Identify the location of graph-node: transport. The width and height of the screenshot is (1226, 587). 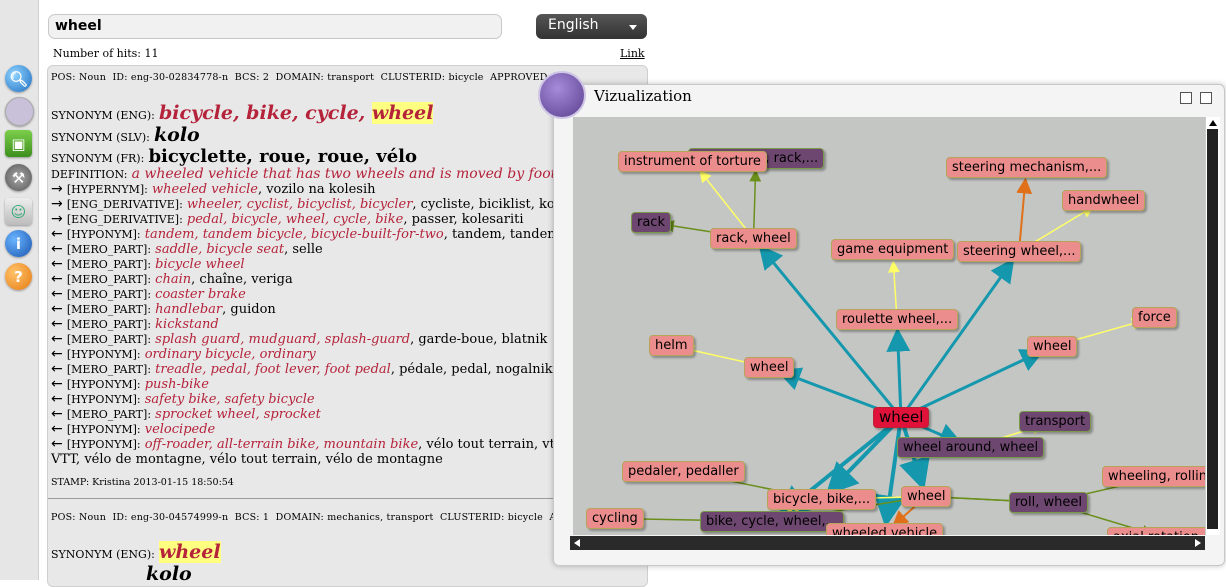
(1055, 421).